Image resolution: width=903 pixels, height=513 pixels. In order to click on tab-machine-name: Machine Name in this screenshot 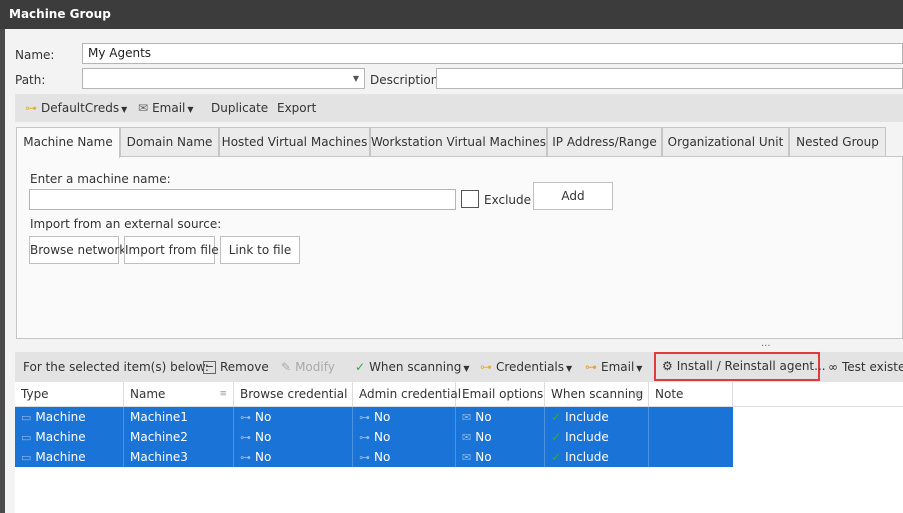, I will do `click(68, 142)`.